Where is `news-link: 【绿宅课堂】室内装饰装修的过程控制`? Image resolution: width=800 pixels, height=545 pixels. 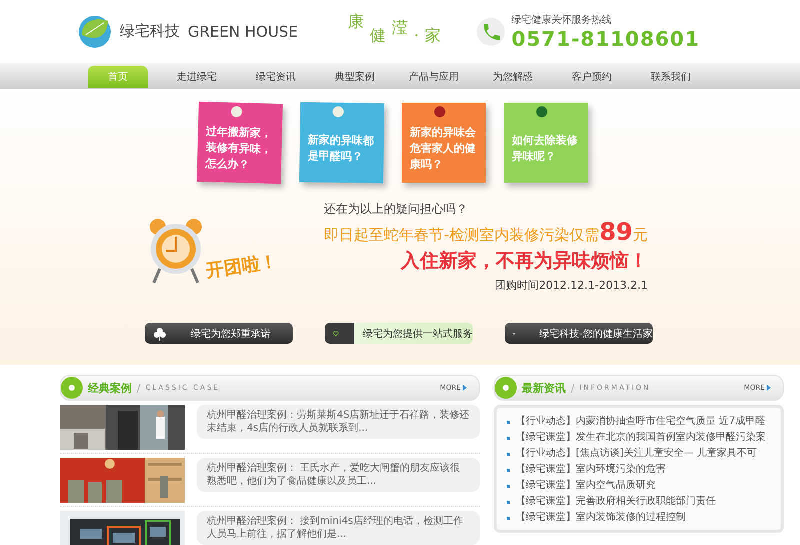
news-link: 【绿宅课堂】室内装饰装修的过程控制 is located at coordinates (640, 518).